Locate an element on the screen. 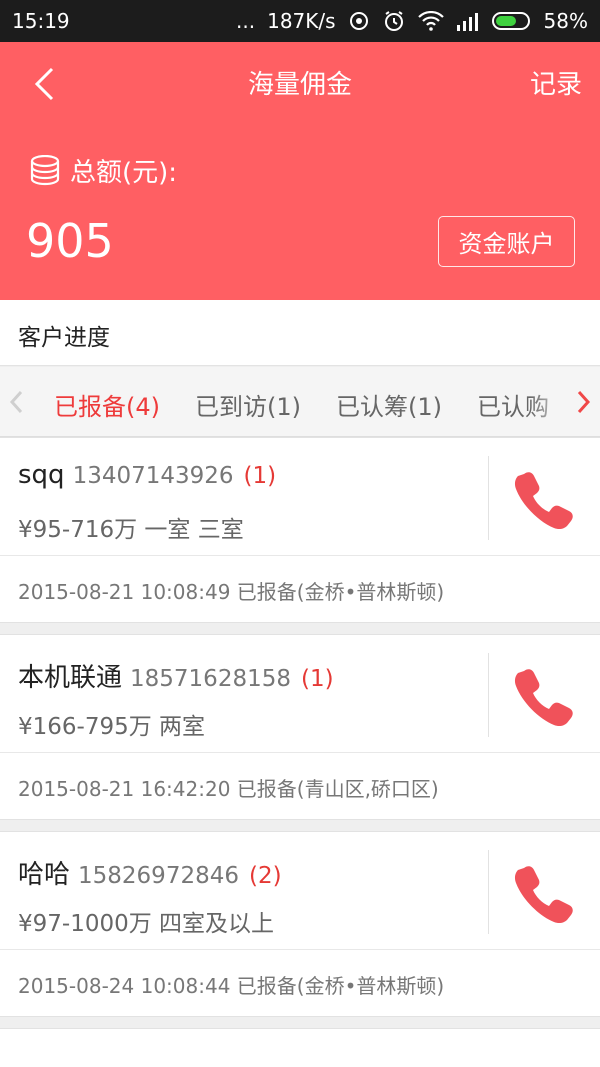 This screenshot has height=1067, width=600. customer-card-main: sqq 13407143926 (1) ¥95-716万 一室 三室 is located at coordinates (300, 497).